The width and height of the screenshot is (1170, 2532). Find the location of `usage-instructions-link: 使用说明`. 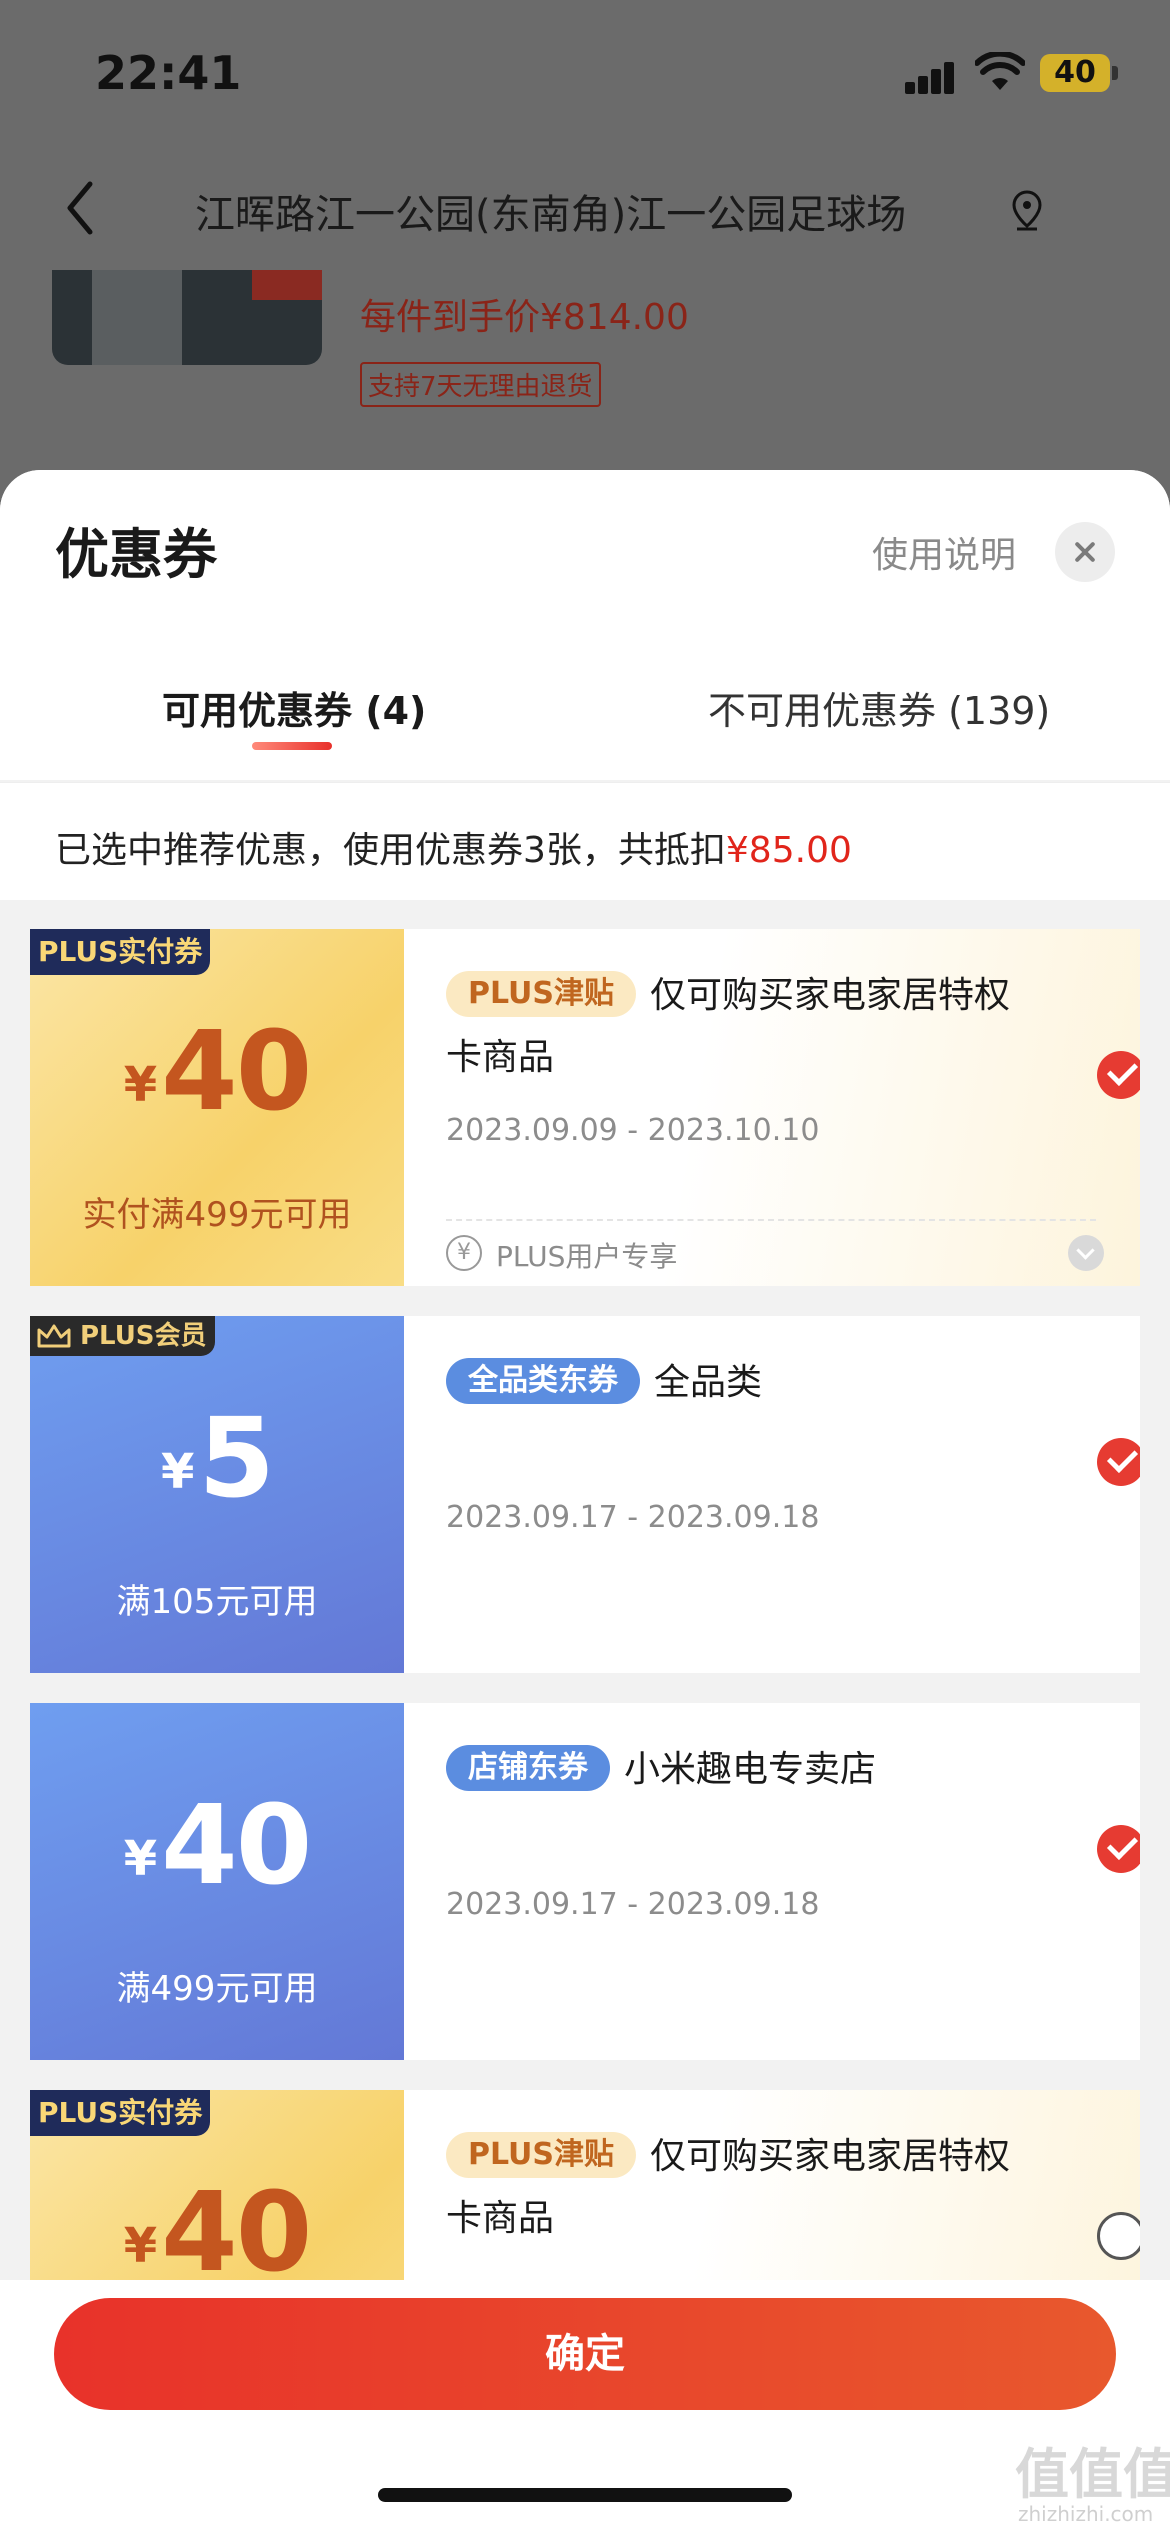

usage-instructions-link: 使用说明 is located at coordinates (944, 552).